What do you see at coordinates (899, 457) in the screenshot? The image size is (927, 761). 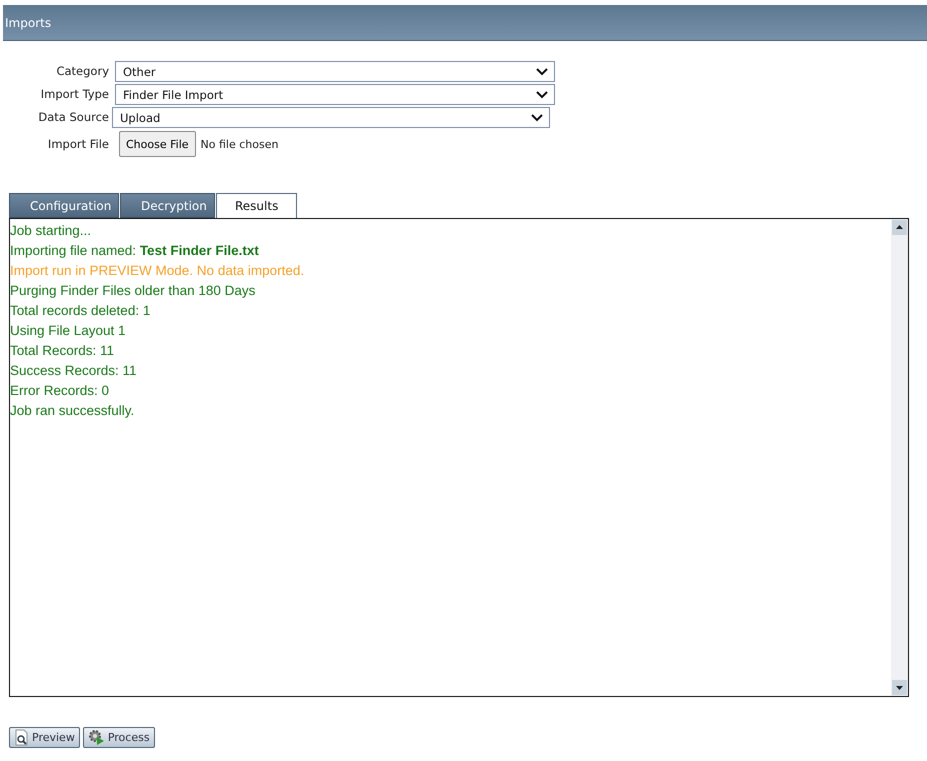 I see `scrollbar` at bounding box center [899, 457].